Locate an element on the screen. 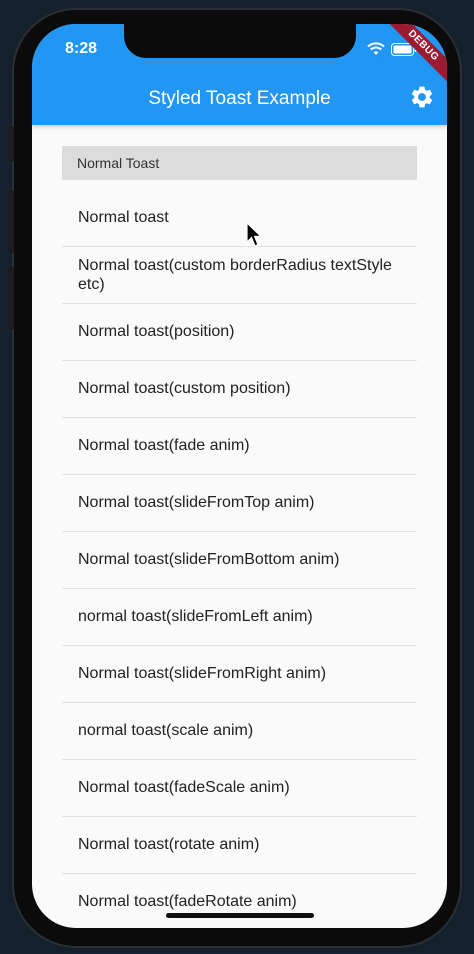  volume-down-button is located at coordinates (11, 298).